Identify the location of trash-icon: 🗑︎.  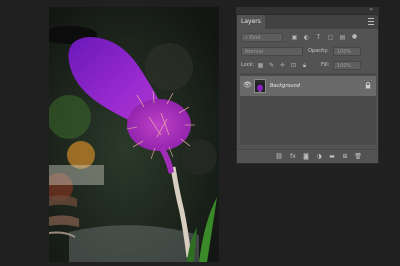
(358, 157).